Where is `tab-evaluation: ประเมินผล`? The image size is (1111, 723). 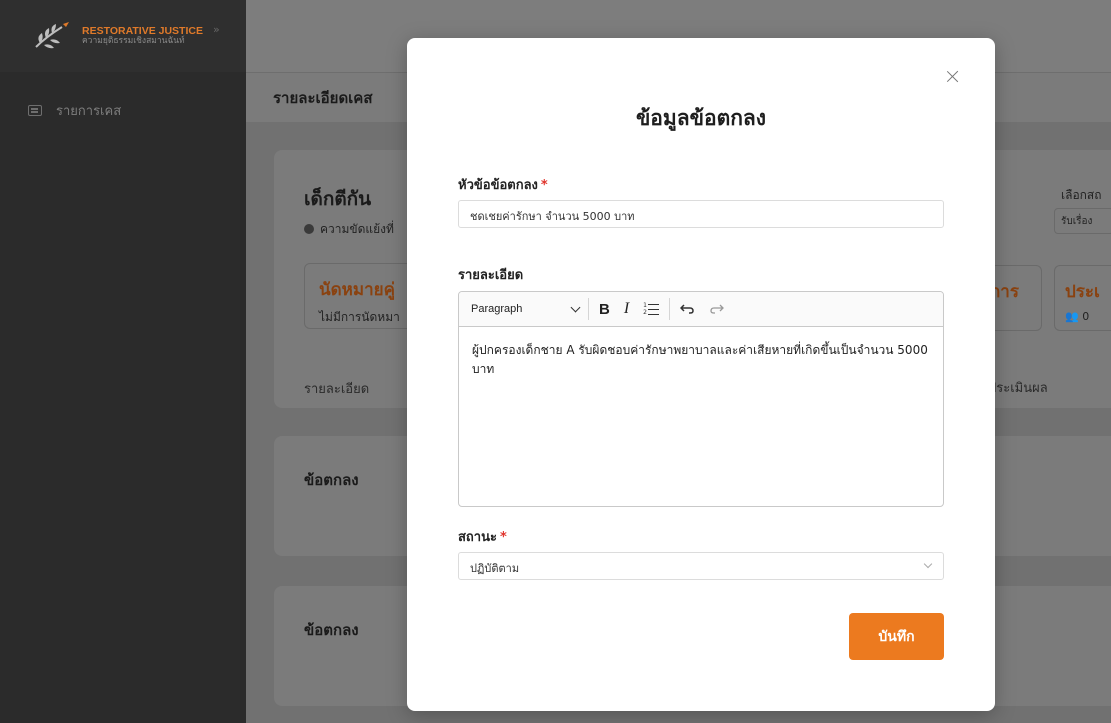 tab-evaluation: ประเมินผล is located at coordinates (1018, 387).